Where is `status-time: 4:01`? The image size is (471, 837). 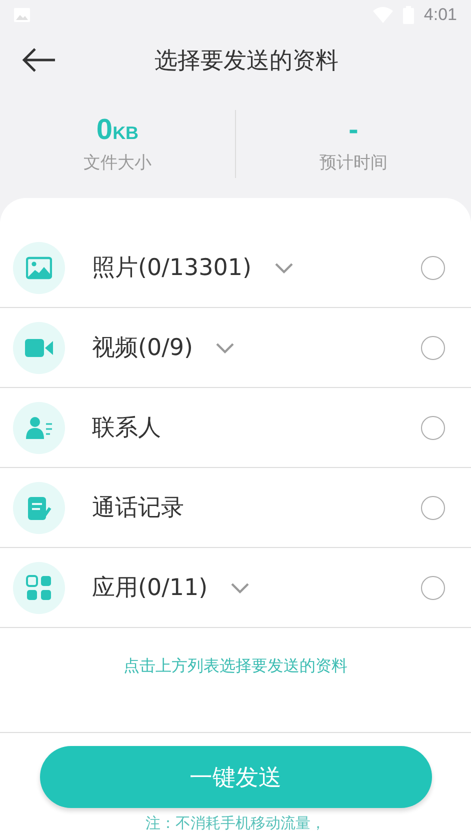
status-time: 4:01 is located at coordinates (440, 15).